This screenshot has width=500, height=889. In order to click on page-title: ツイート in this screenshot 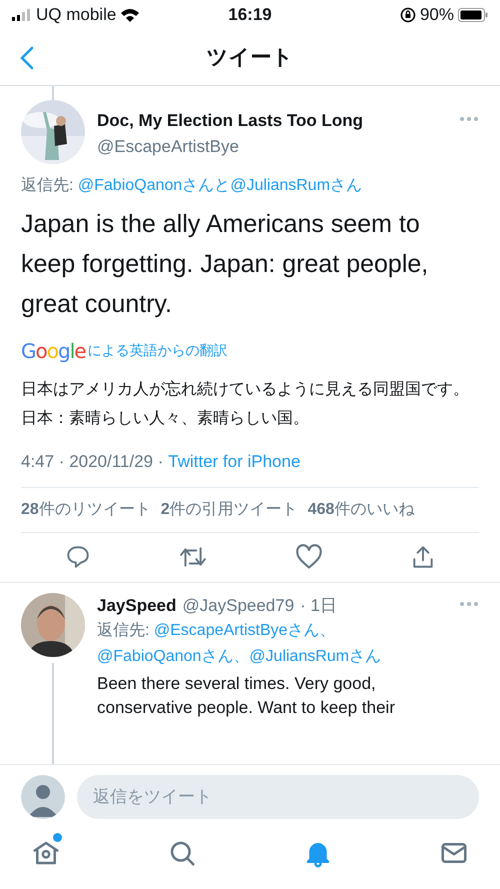, I will do `click(250, 57)`.